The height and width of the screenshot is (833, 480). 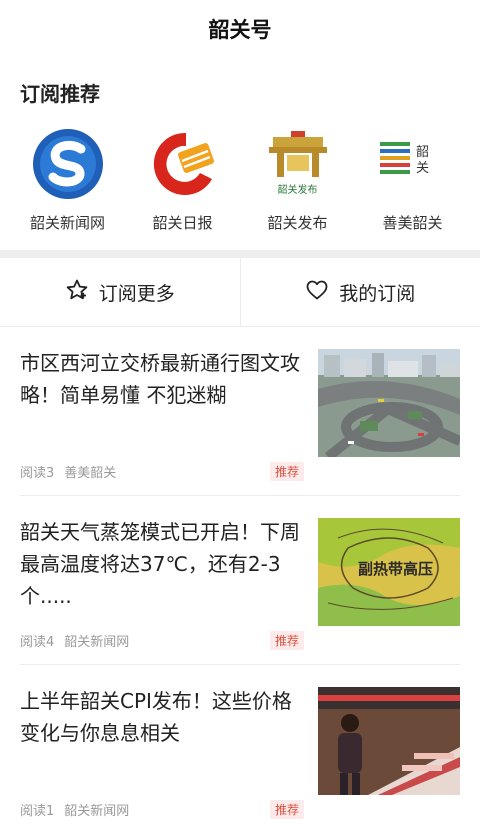 I want to click on smsg-logo: 韶 关, so click(x=413, y=164).